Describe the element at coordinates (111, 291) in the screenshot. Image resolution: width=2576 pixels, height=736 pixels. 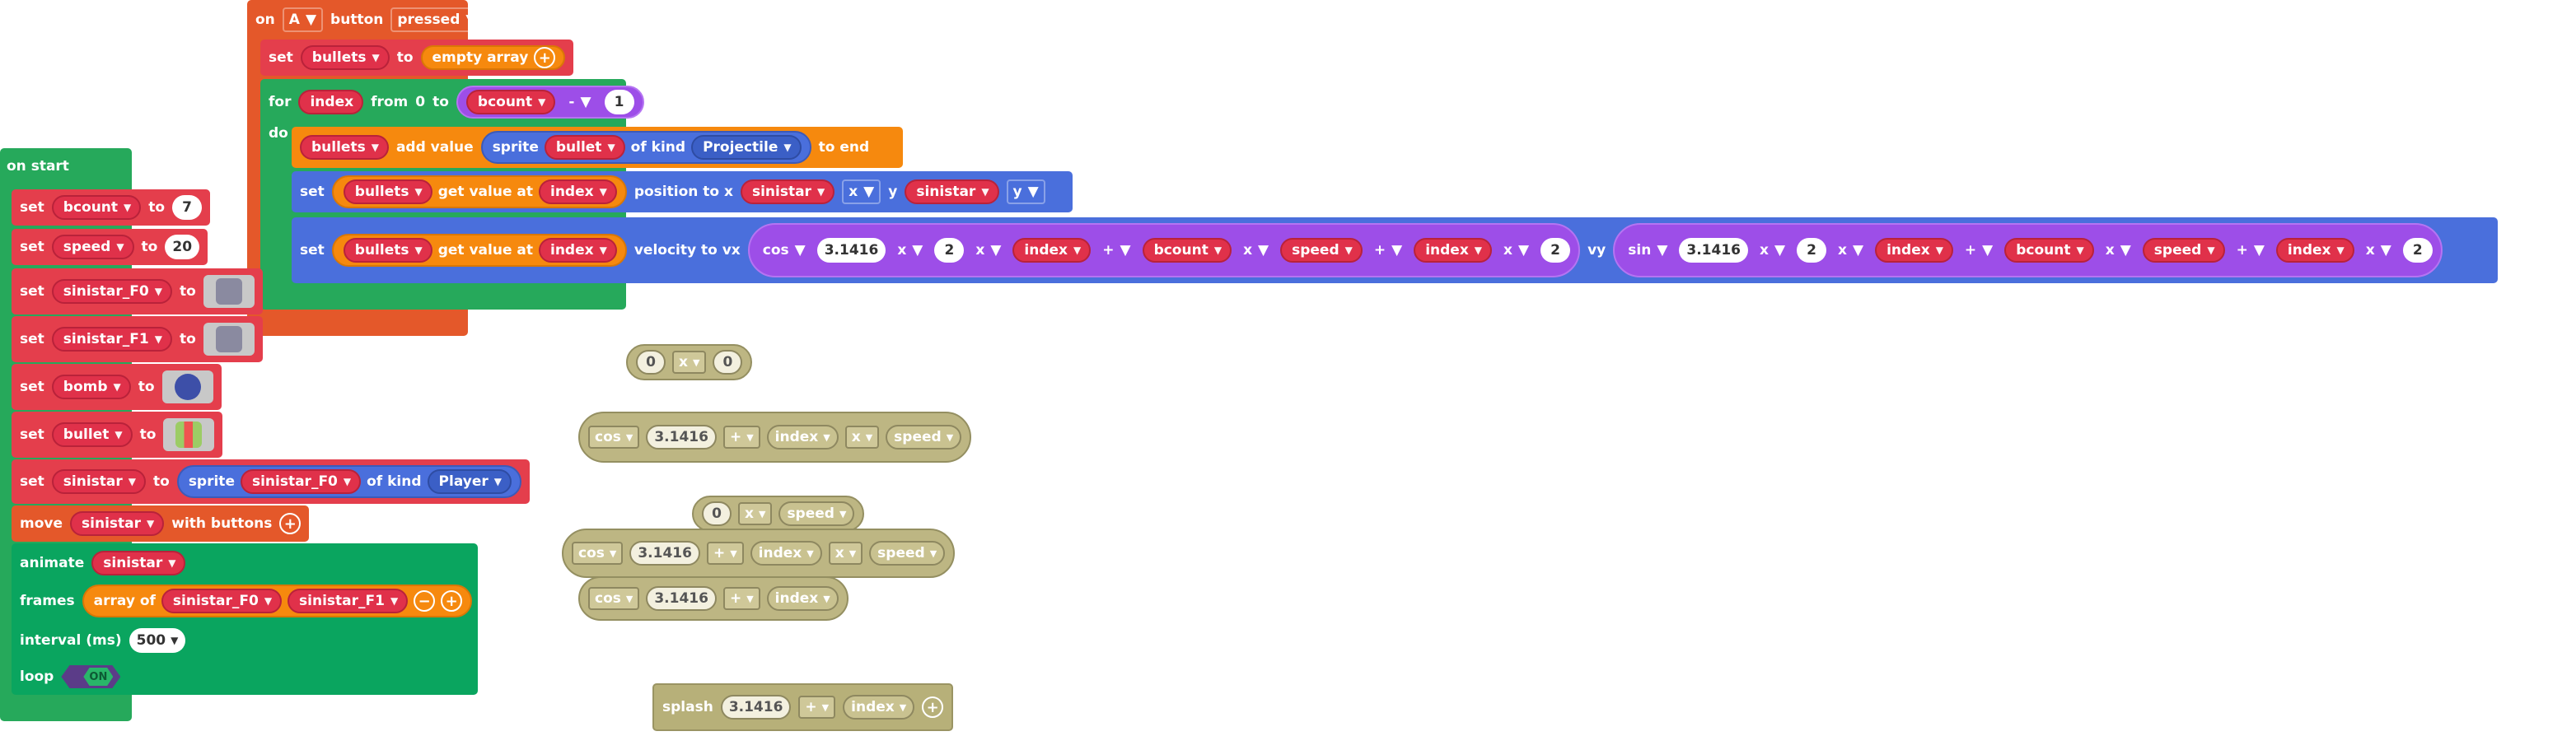
I see `sinistar-f0-var: sinistar_F0 ▼` at that location.